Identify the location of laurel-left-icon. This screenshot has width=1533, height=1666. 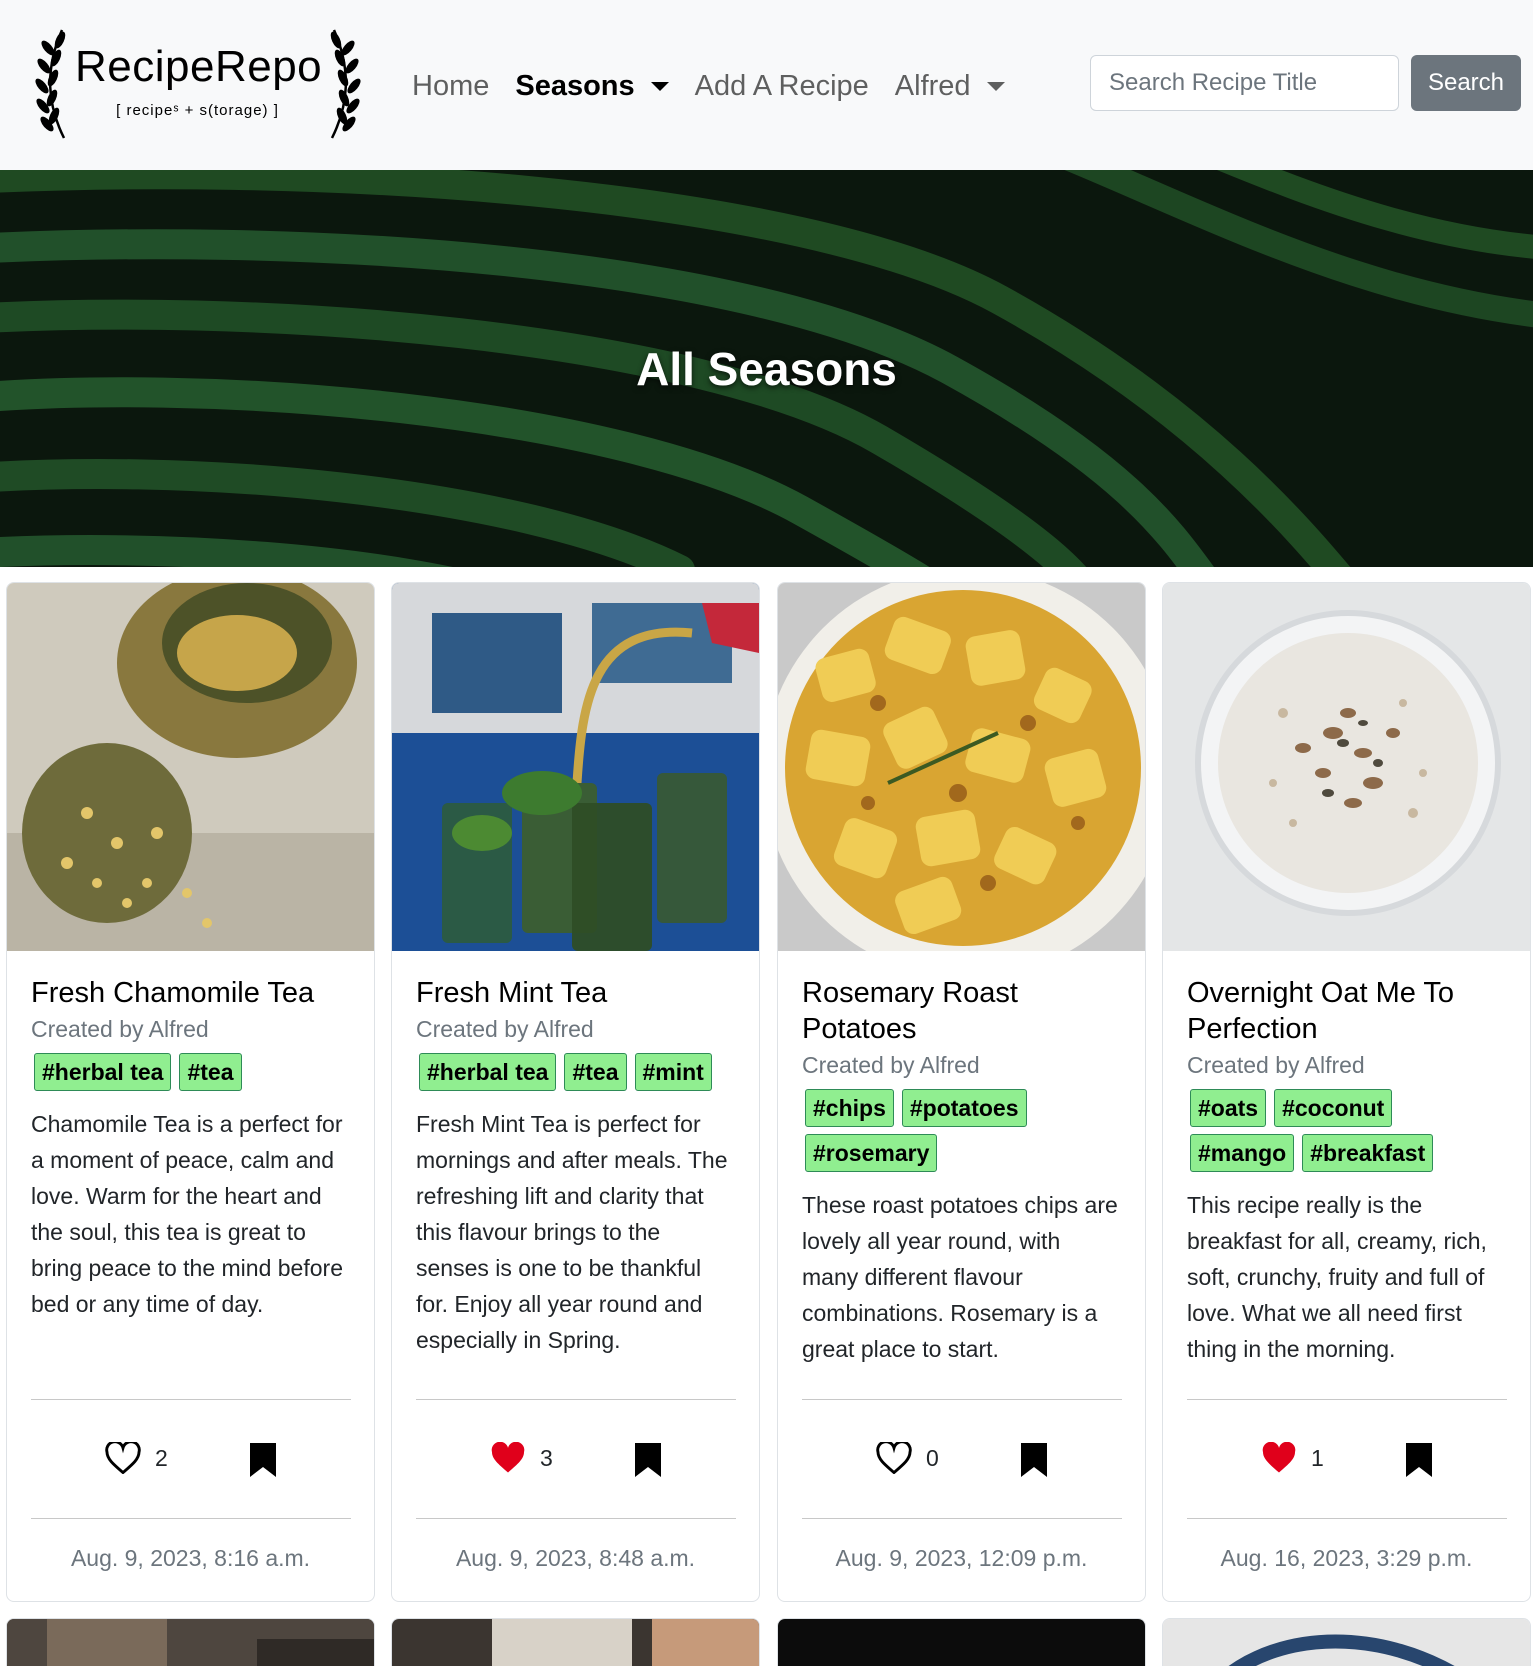
(50, 84).